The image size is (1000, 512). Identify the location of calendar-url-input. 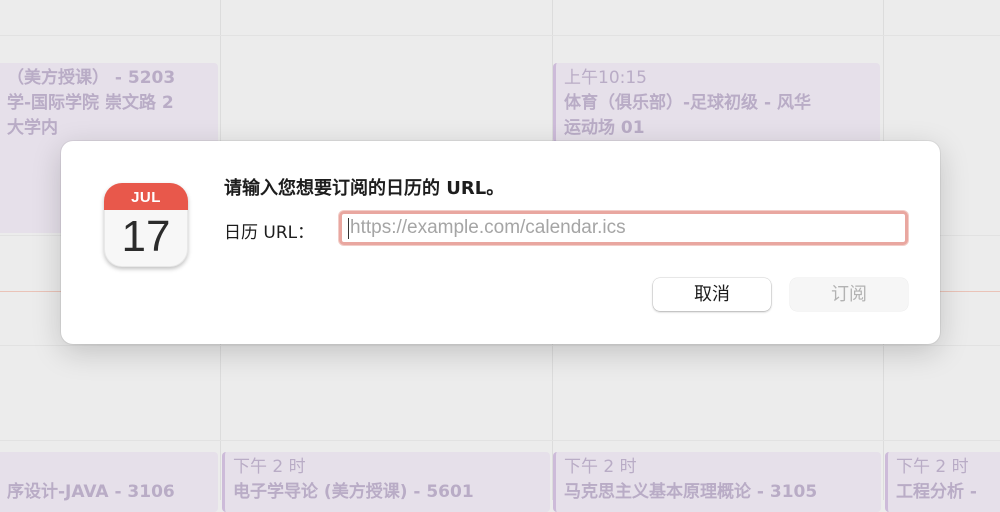
(623, 228).